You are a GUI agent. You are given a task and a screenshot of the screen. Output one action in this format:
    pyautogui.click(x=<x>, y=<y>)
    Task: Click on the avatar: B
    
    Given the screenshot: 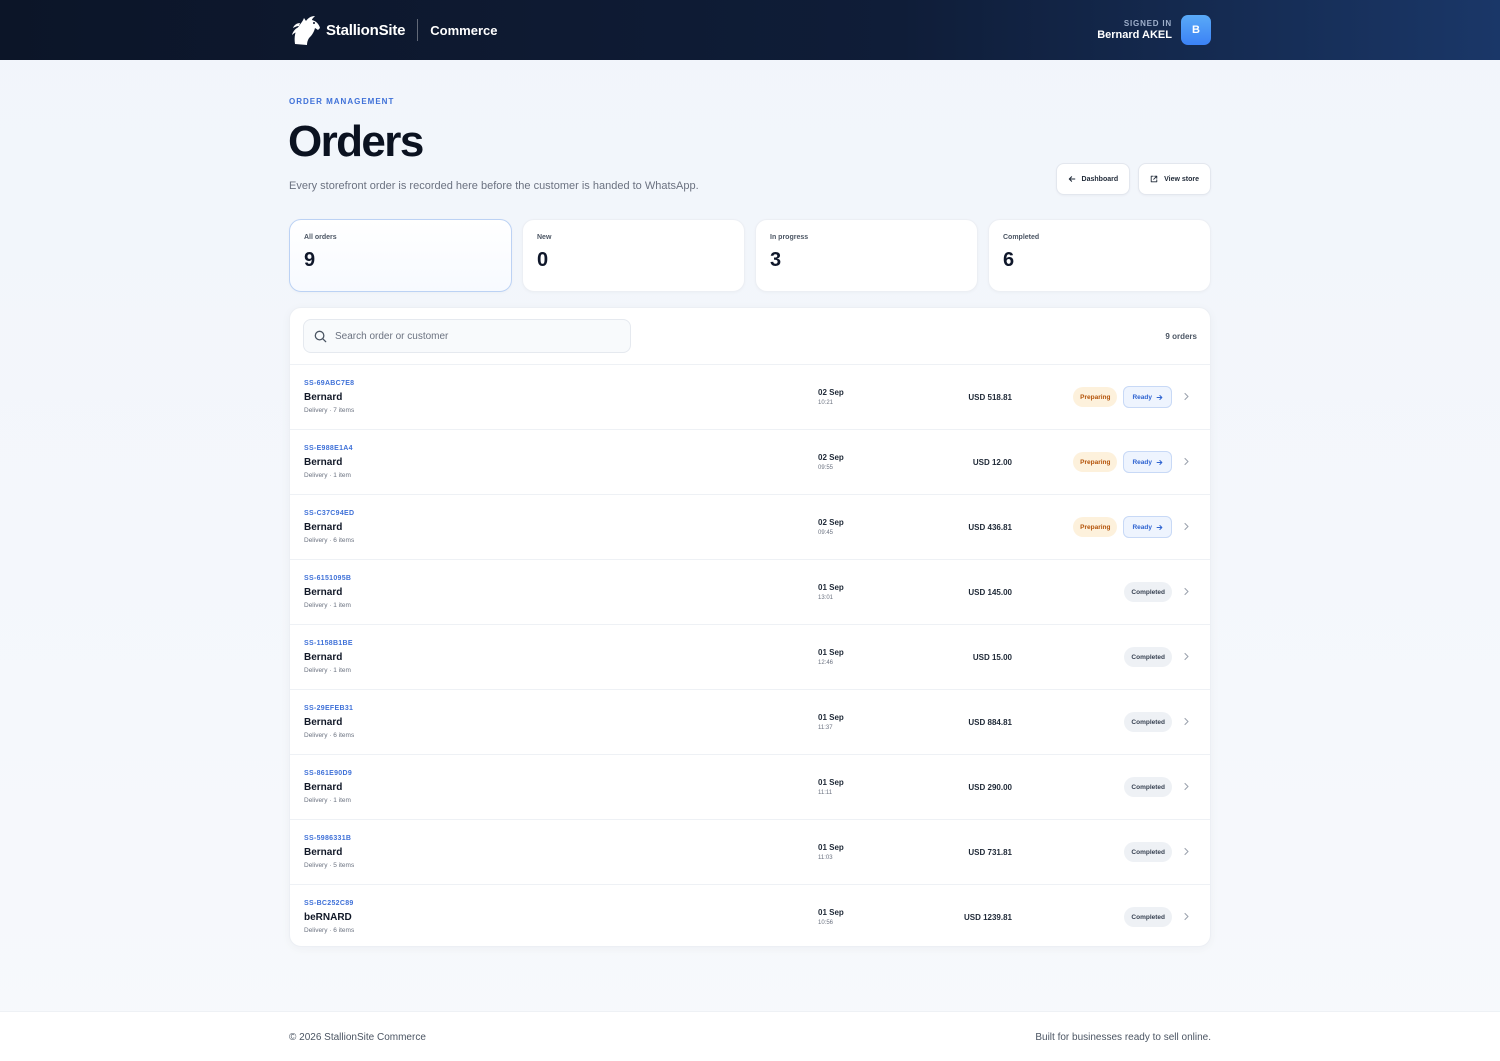 What is the action you would take?
    pyautogui.click(x=1196, y=30)
    